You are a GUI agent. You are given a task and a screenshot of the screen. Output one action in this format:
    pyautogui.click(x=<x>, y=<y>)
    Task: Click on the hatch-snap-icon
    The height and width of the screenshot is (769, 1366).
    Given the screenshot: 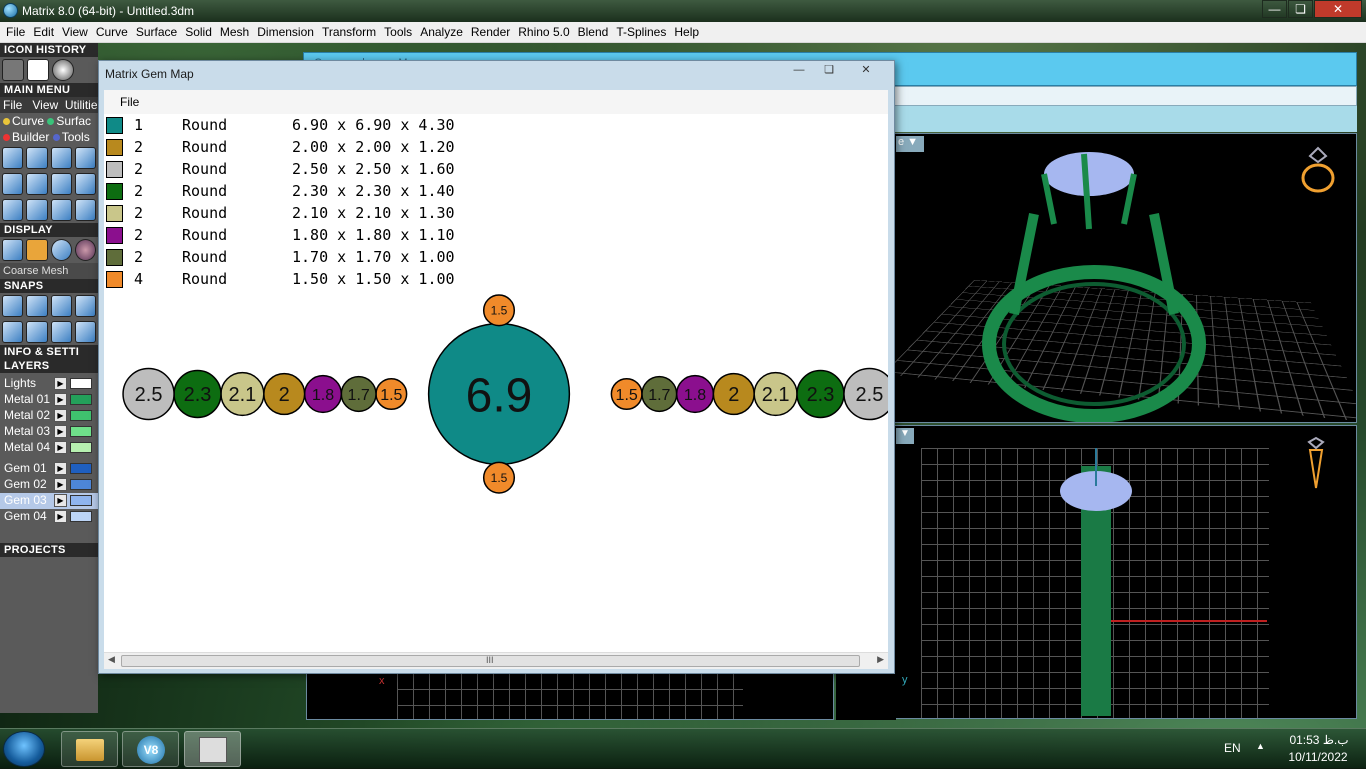 What is the action you would take?
    pyautogui.click(x=85, y=332)
    